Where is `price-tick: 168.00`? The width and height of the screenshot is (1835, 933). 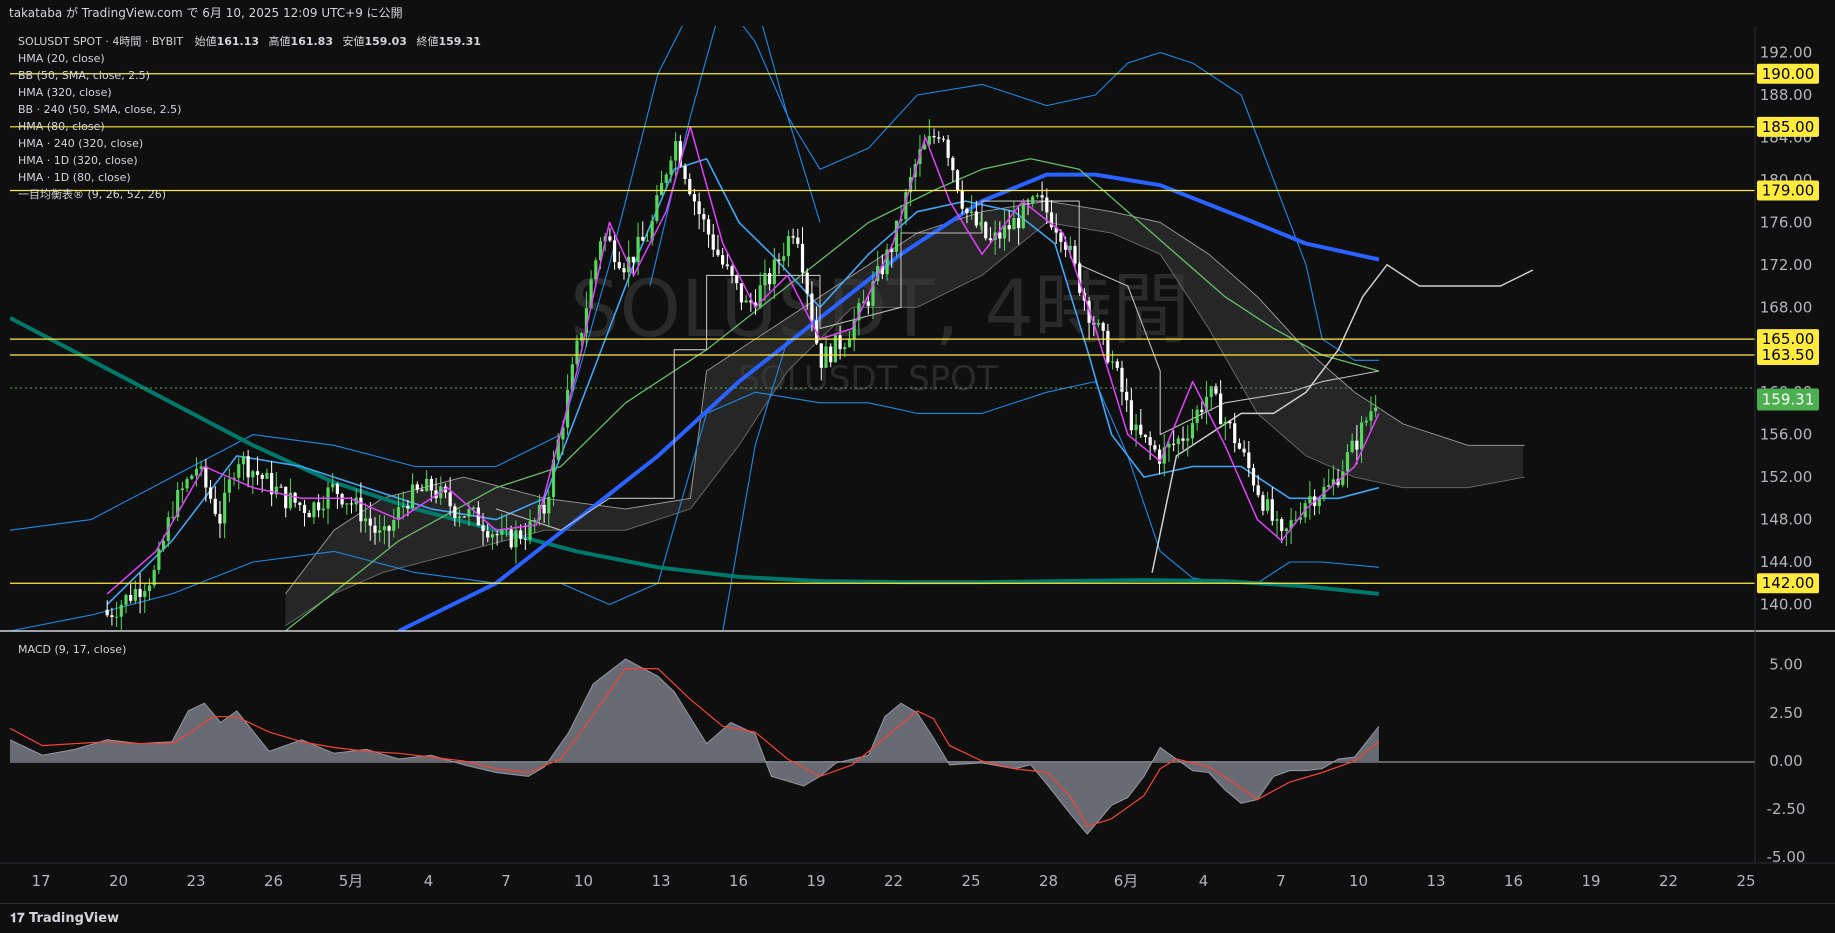
price-tick: 168.00 is located at coordinates (1786, 307).